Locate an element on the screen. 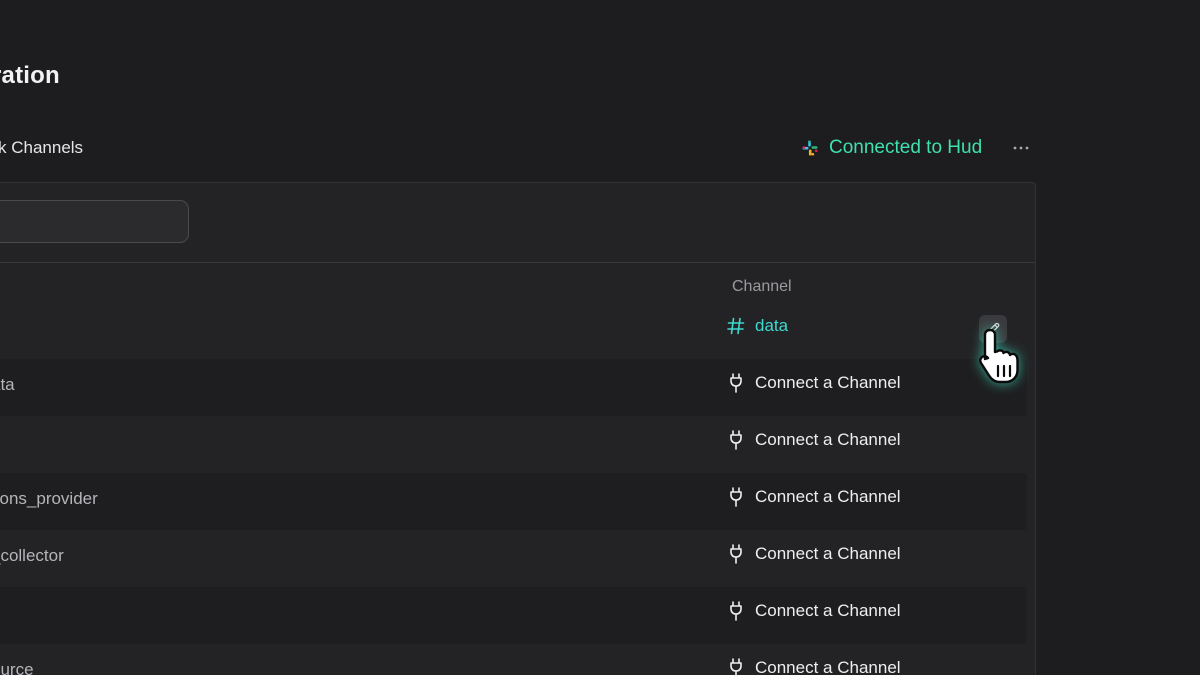  row-name: tions_provider is located at coordinates (49, 498).